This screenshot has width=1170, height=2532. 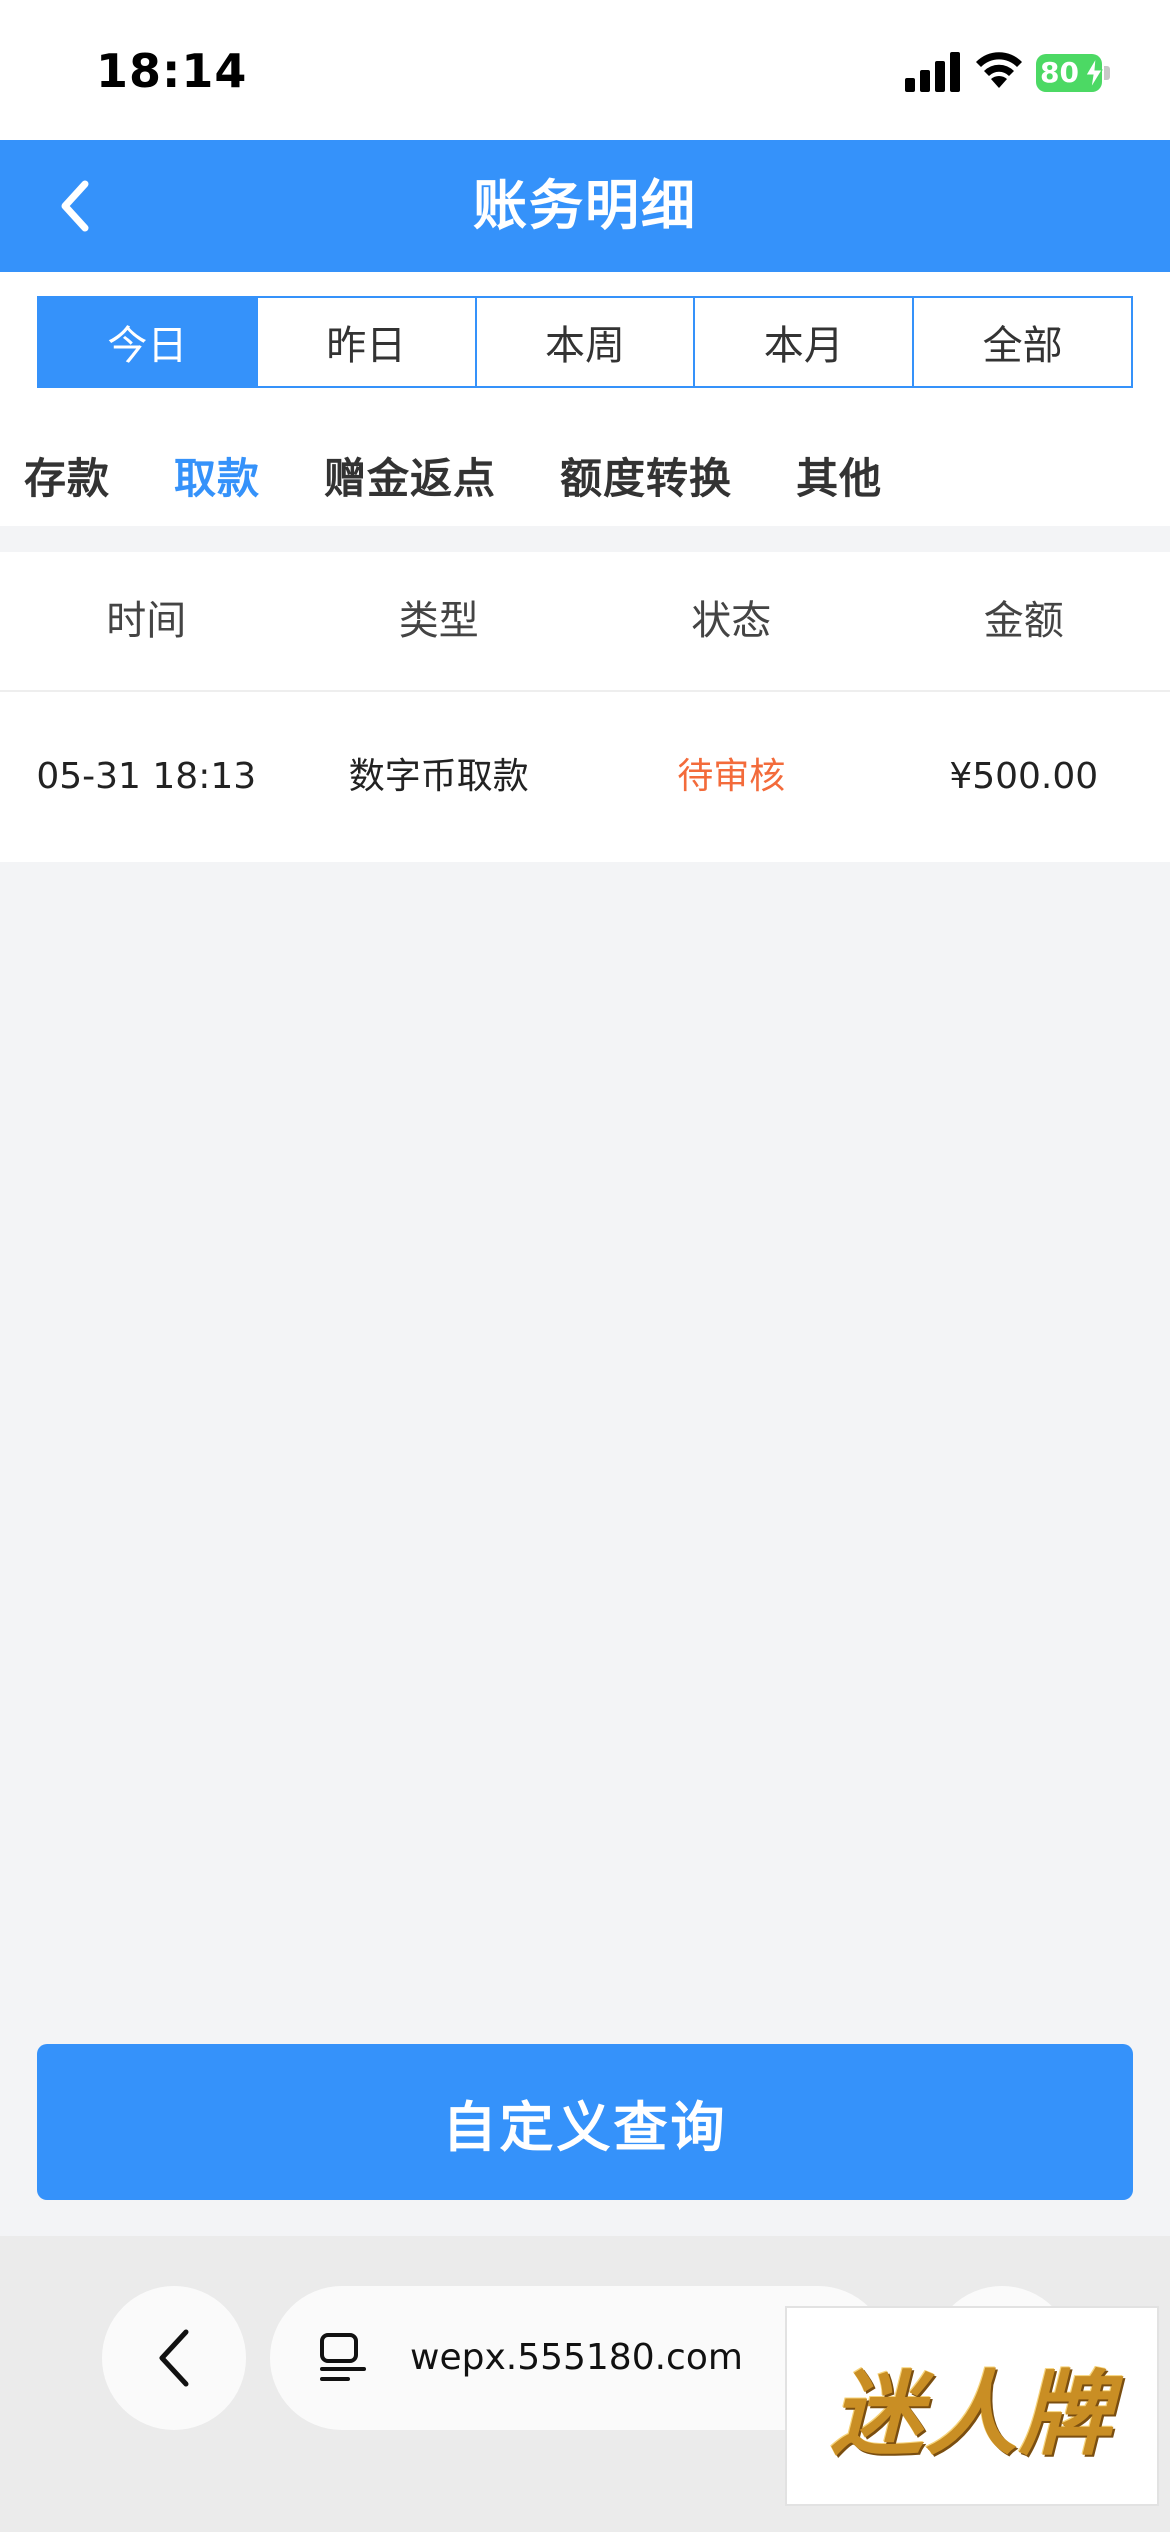 I want to click on type-tabs: 存款 取款 赠金返点 额度转换 其他, so click(x=485, y=475).